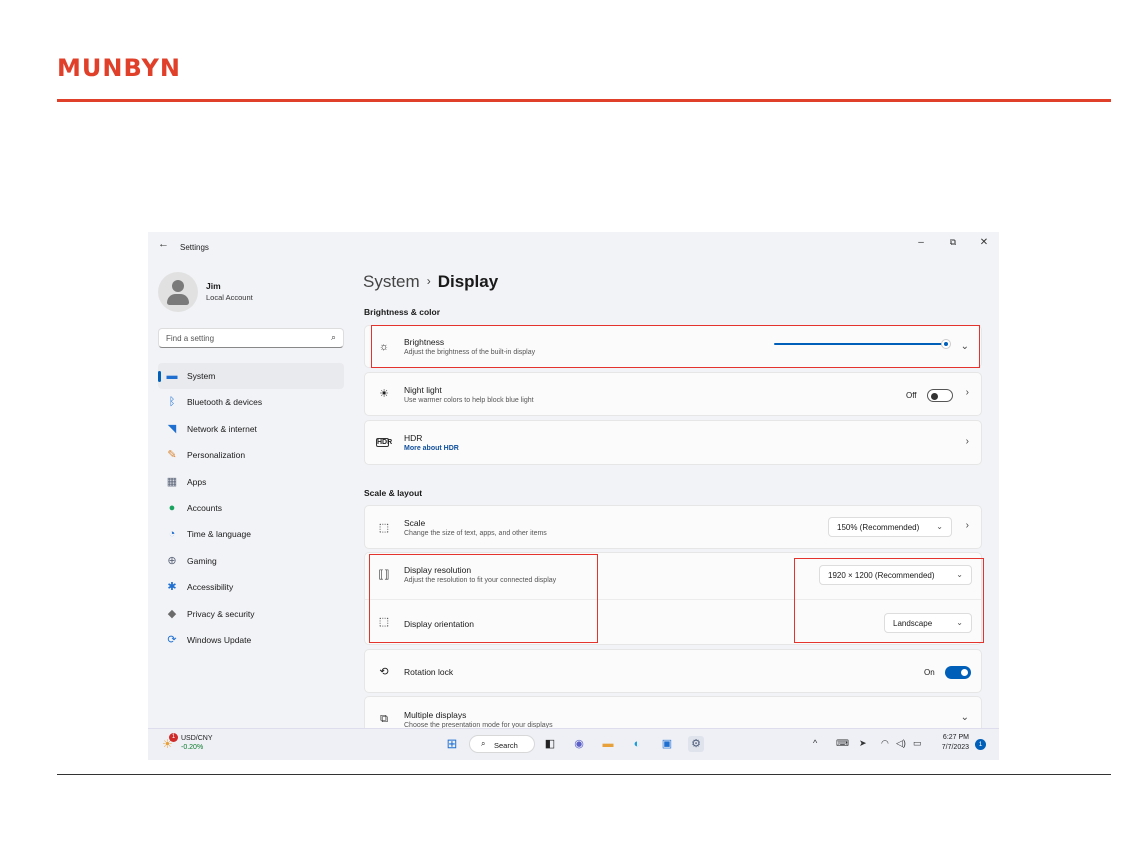 The height and width of the screenshot is (863, 1141). What do you see at coordinates (192, 747) in the screenshot?
I see `widget-change: -0.20%` at bounding box center [192, 747].